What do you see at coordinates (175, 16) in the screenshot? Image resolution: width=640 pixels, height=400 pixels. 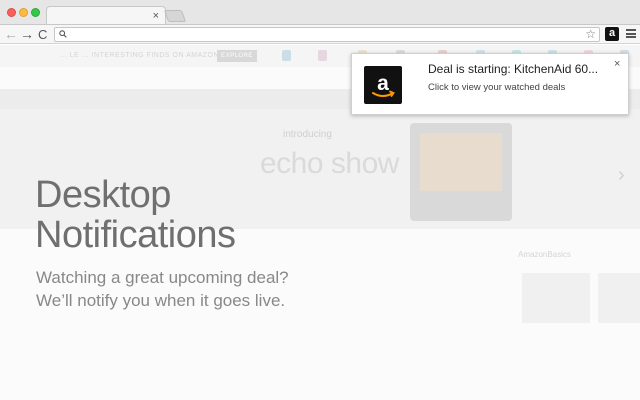 I see `new-tab-button` at bounding box center [175, 16].